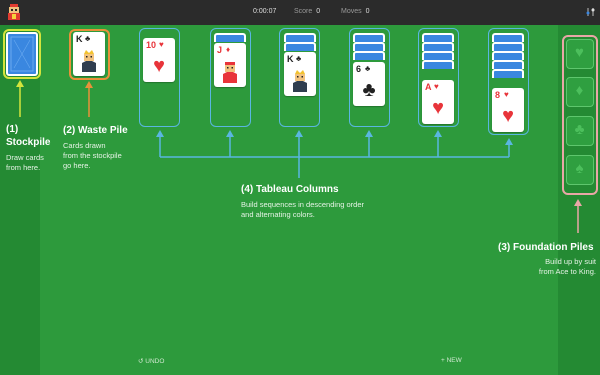 The height and width of the screenshot is (375, 600). Describe the element at coordinates (23, 167) in the screenshot. I see `stockpile-desc-line: from here.` at that location.